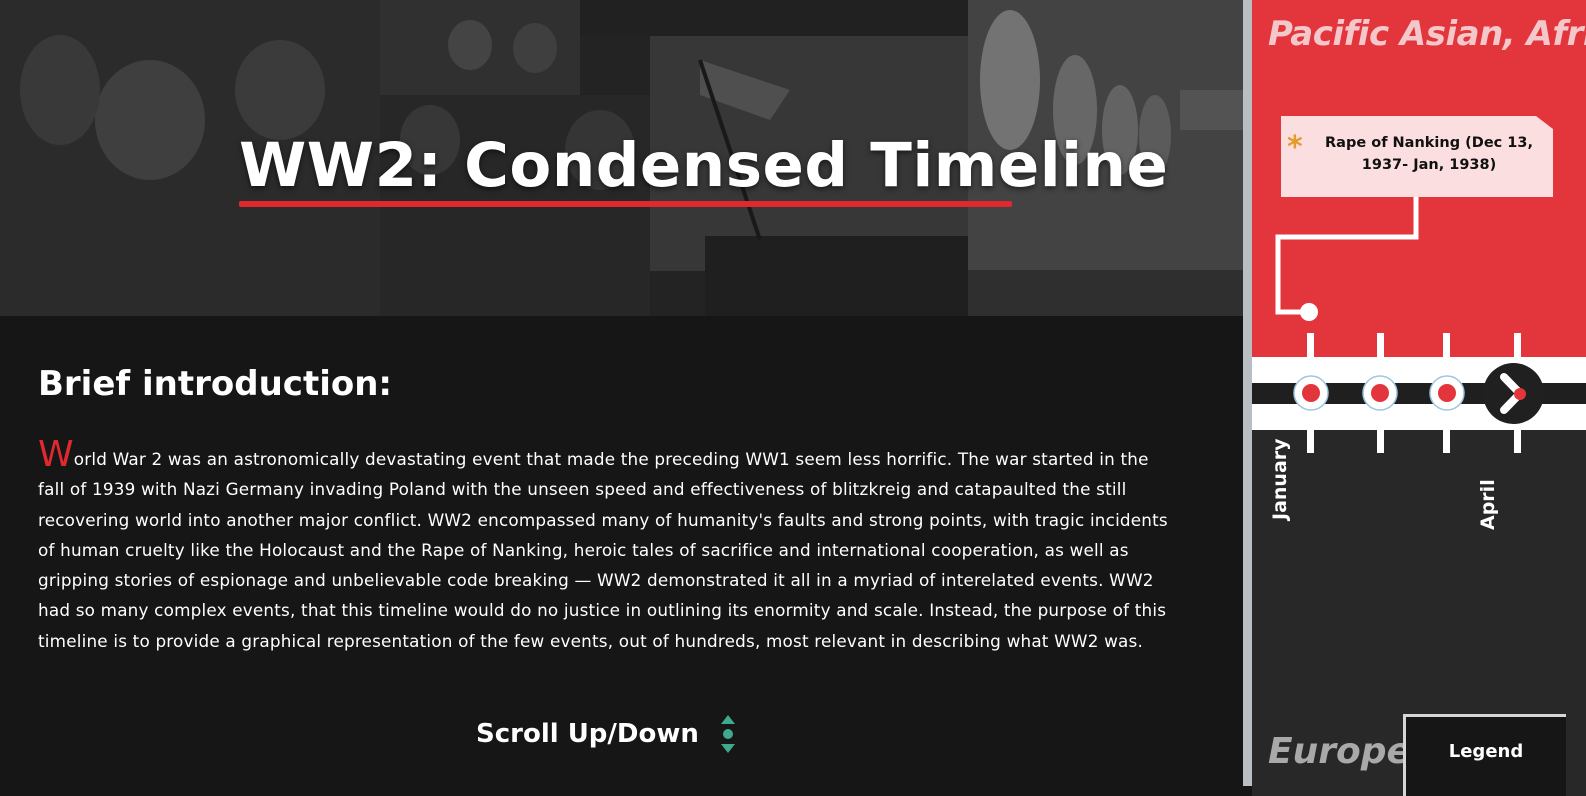 The image size is (1586, 796). Describe the element at coordinates (1339, 751) in the screenshot. I see `region-label-bottom: Europe` at that location.